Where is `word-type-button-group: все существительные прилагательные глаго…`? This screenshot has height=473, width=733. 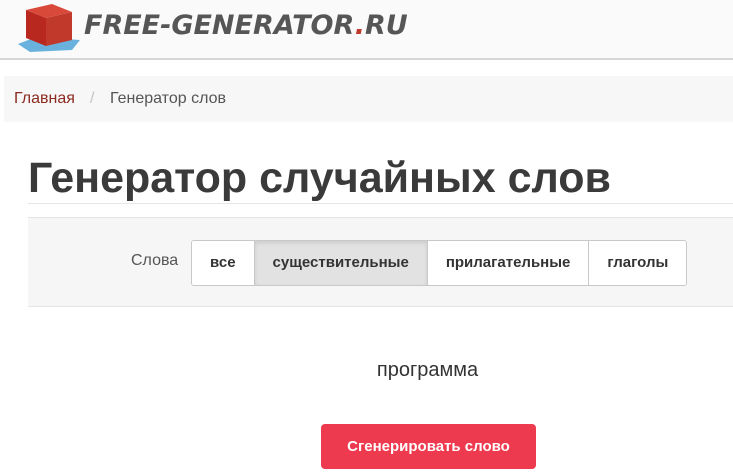
word-type-button-group: все существительные прилагательные глаго… is located at coordinates (439, 263).